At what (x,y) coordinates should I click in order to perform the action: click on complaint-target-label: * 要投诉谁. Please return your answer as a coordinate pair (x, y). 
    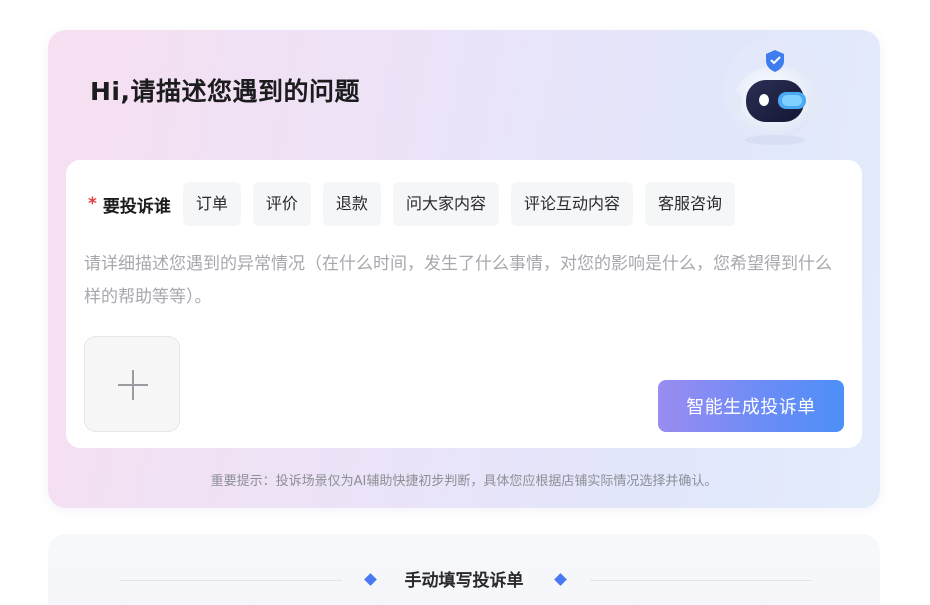
    Looking at the image, I should click on (129, 204).